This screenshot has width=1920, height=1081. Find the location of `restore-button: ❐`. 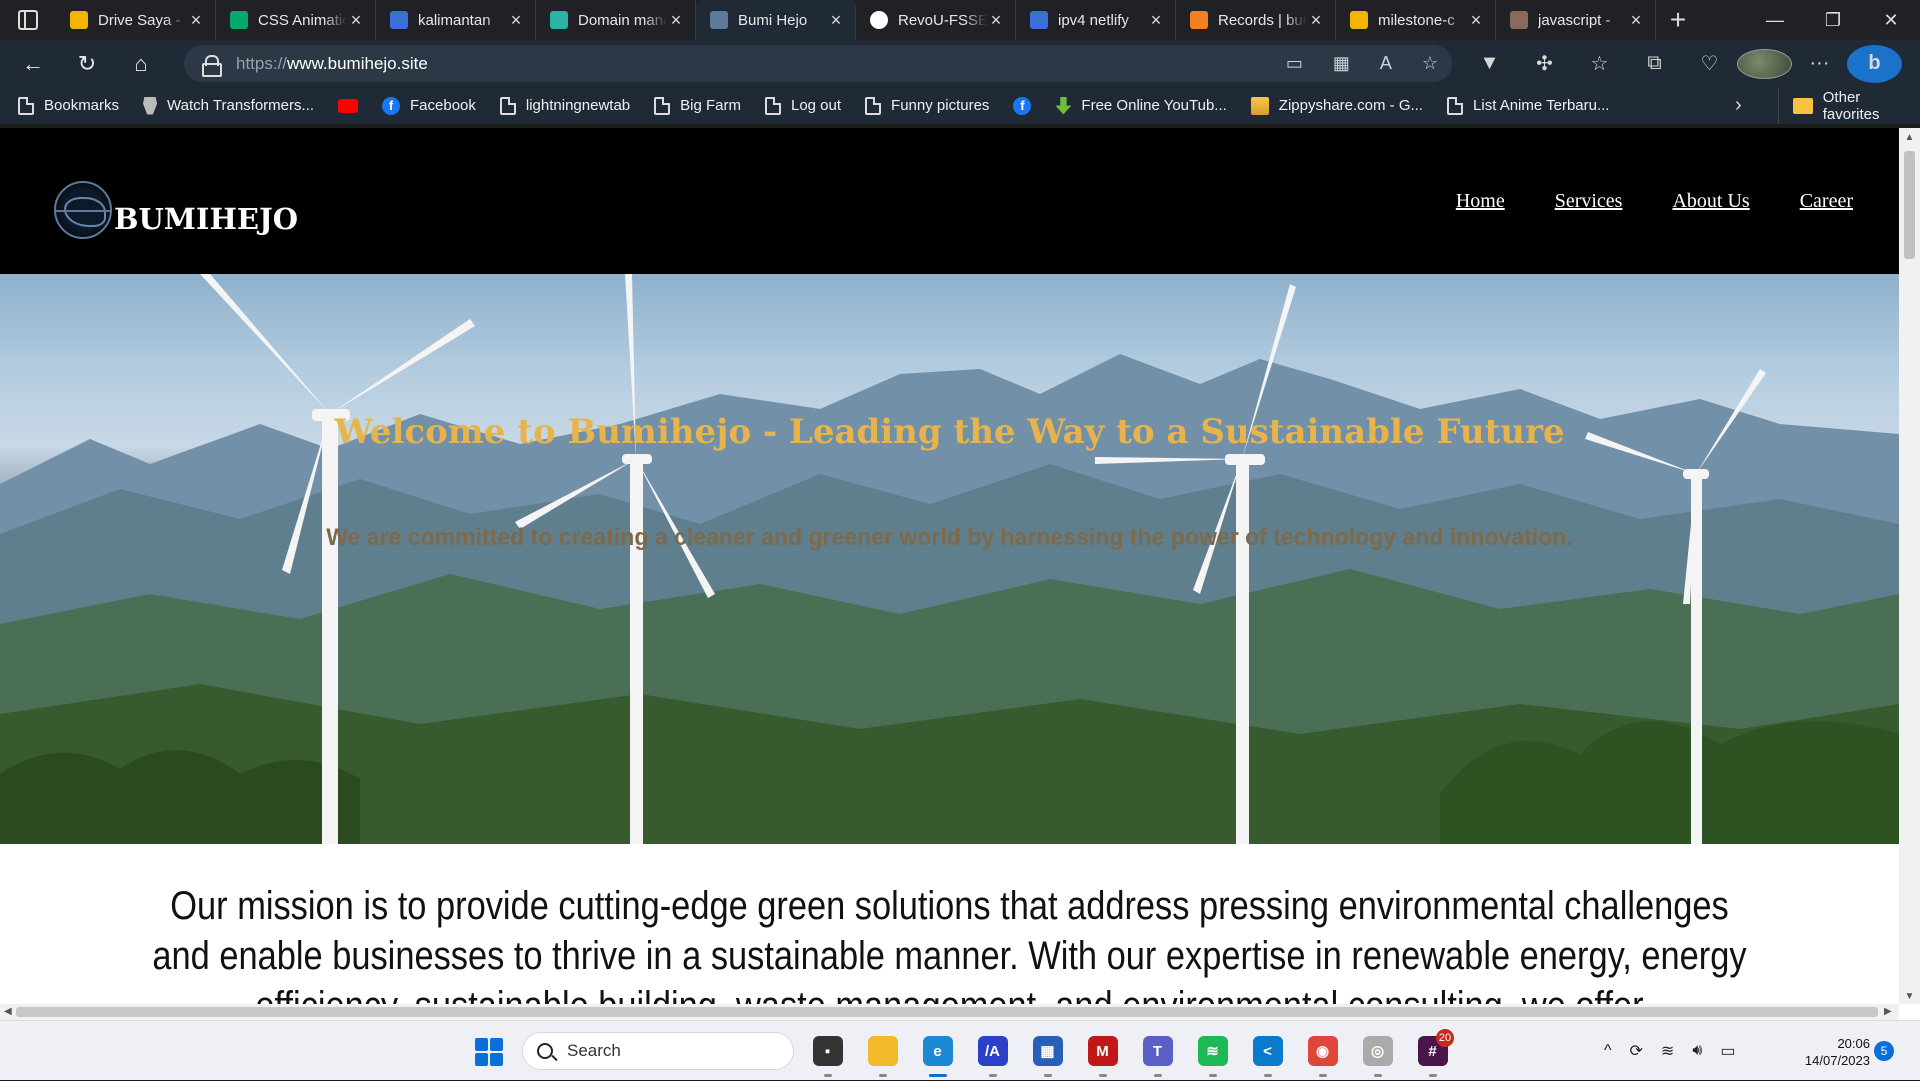

restore-button: ❐ is located at coordinates (1833, 20).